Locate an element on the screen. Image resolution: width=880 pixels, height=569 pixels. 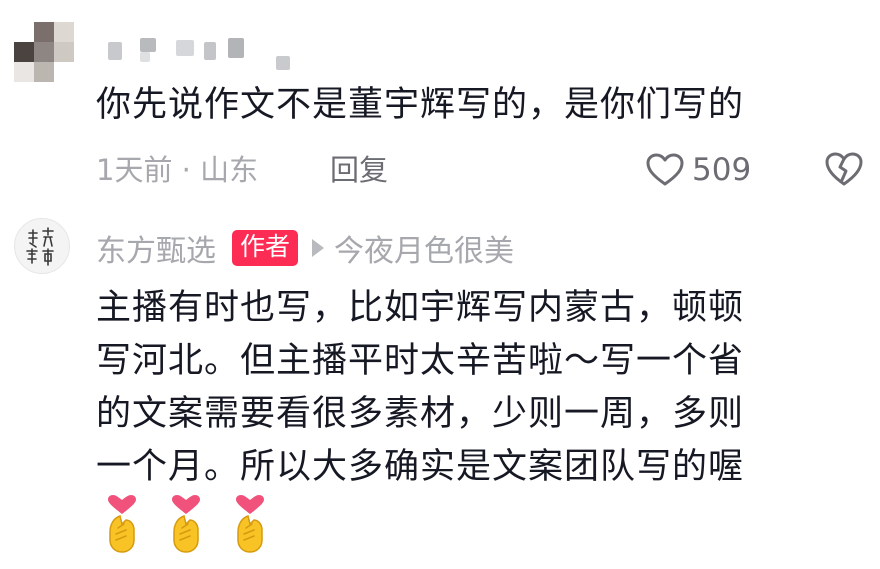
like-count: 509 is located at coordinates (722, 170).